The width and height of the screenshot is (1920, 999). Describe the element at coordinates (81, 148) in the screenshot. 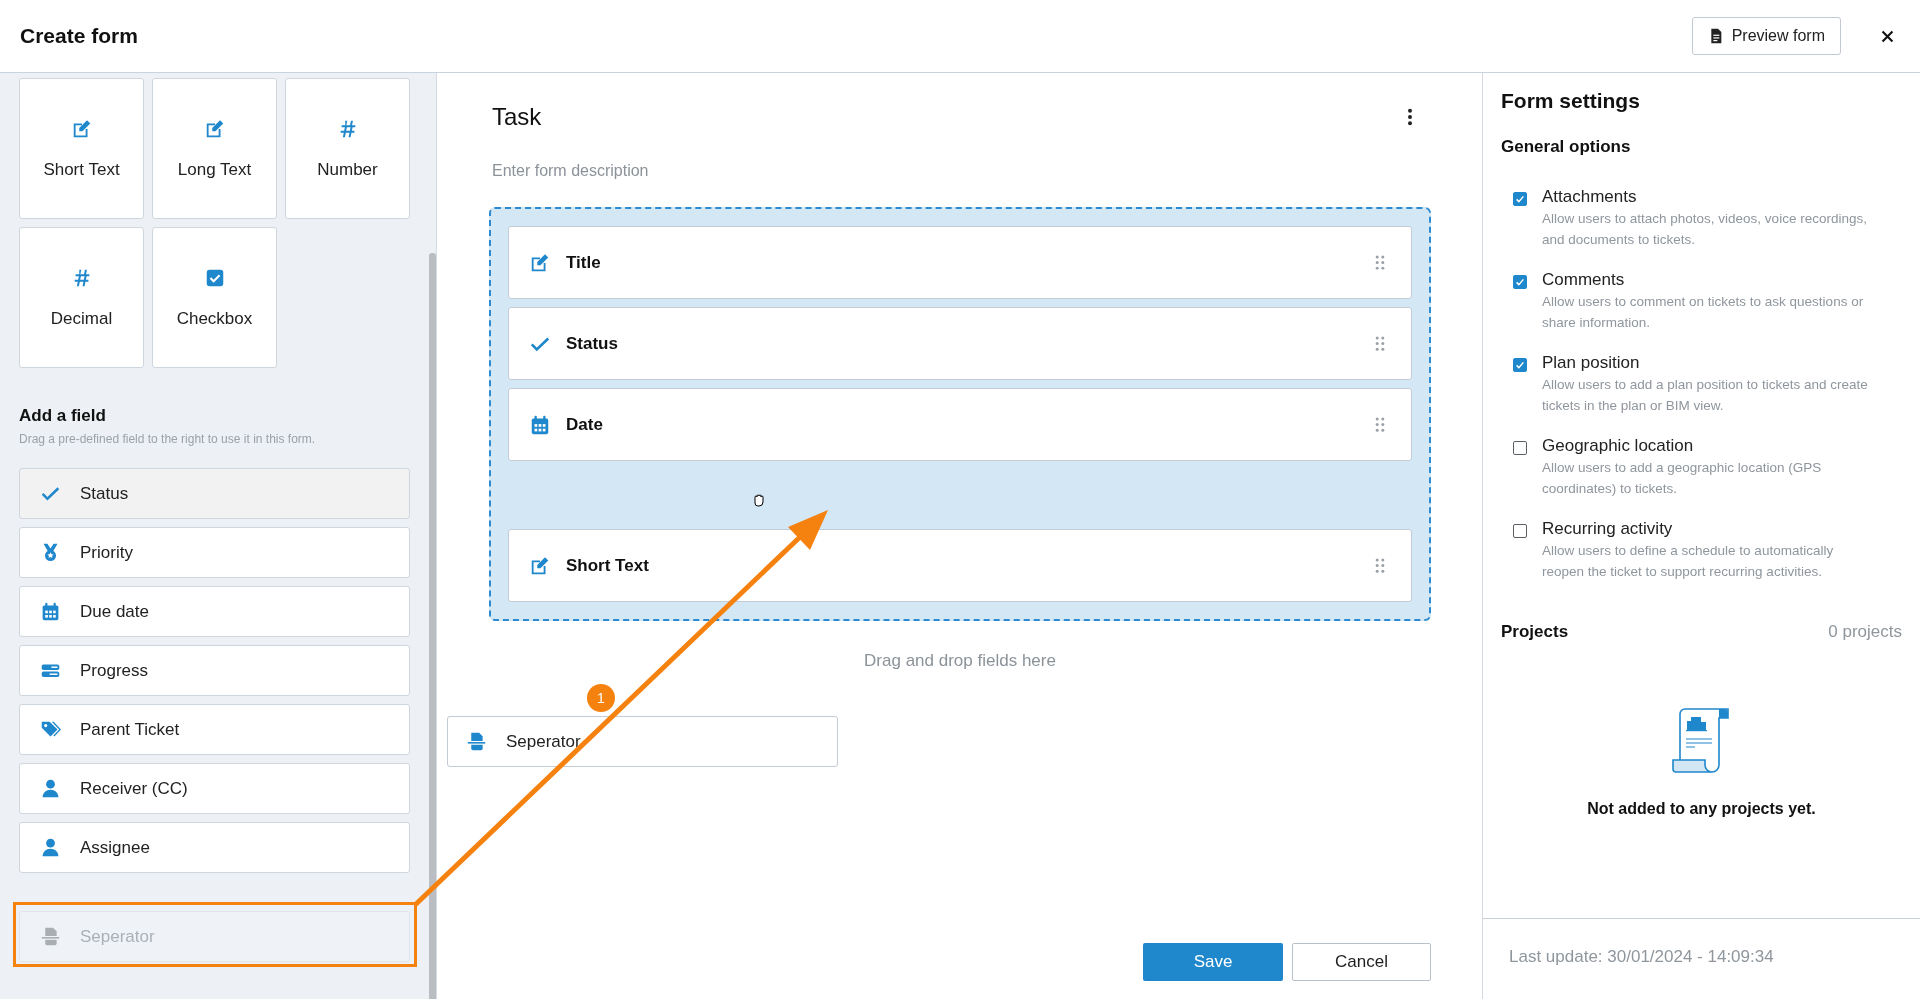

I see `field-type-tile: Short Text` at that location.